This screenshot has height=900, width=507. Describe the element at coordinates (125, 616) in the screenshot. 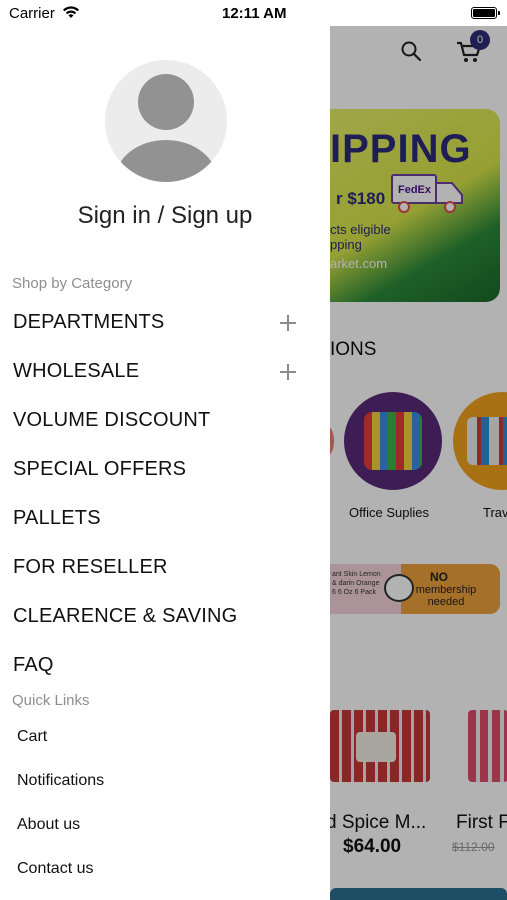

I see `menu-item-clearance-saving: CLEARENCE & SAVING` at that location.